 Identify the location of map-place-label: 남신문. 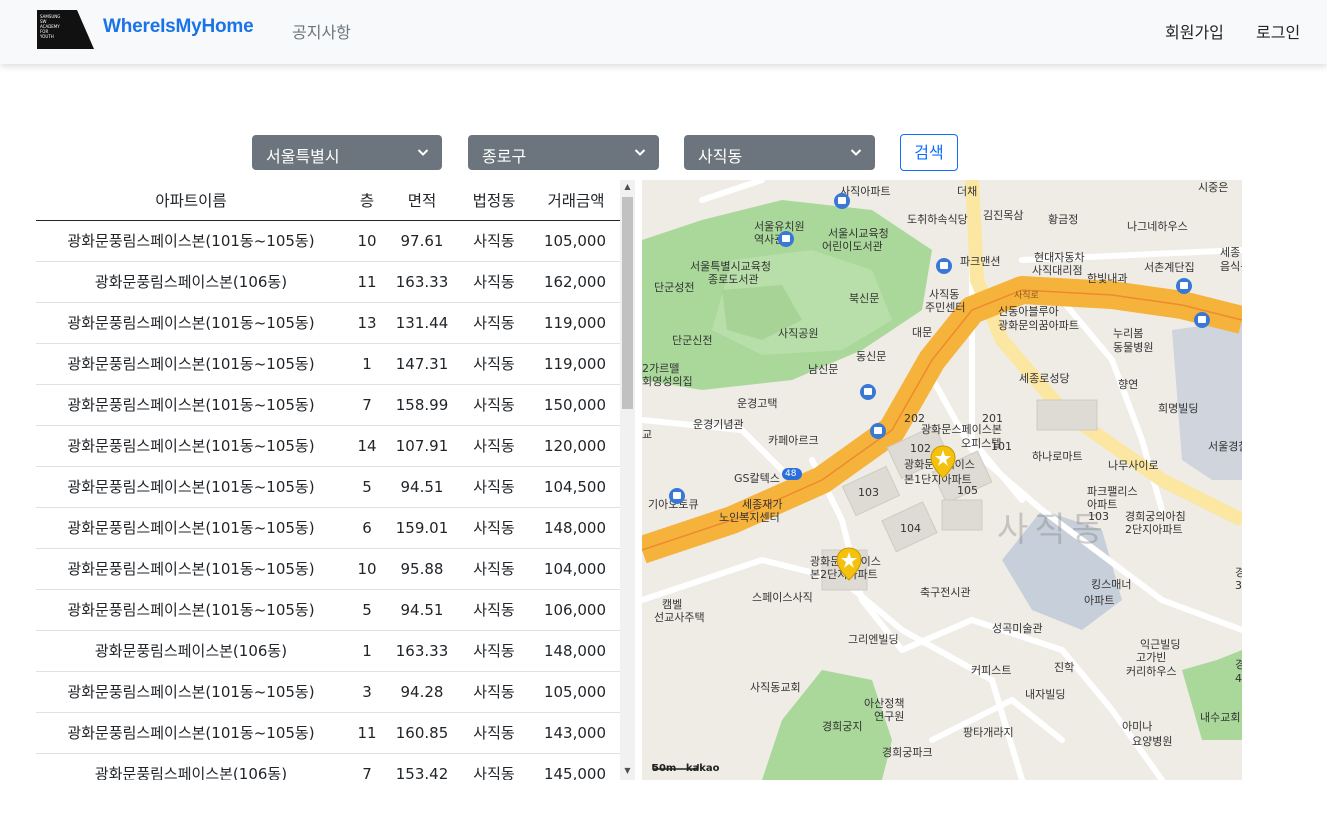
(823, 369).